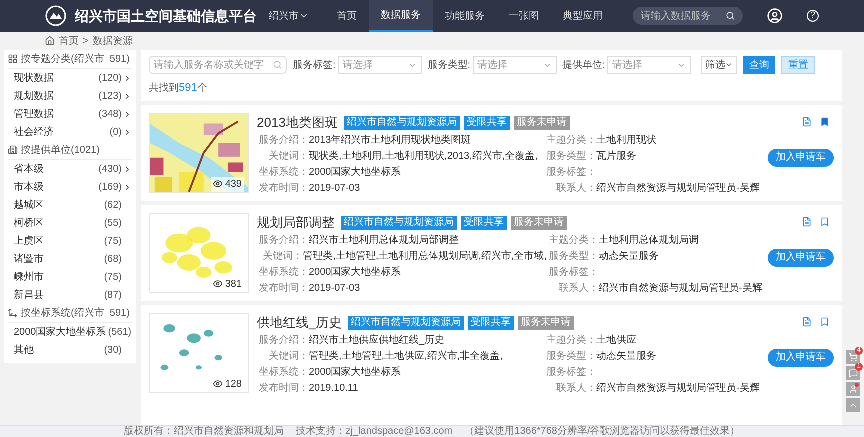 The image size is (864, 437). I want to click on sidebar-item: 规划数据 (123), so click(70, 96).